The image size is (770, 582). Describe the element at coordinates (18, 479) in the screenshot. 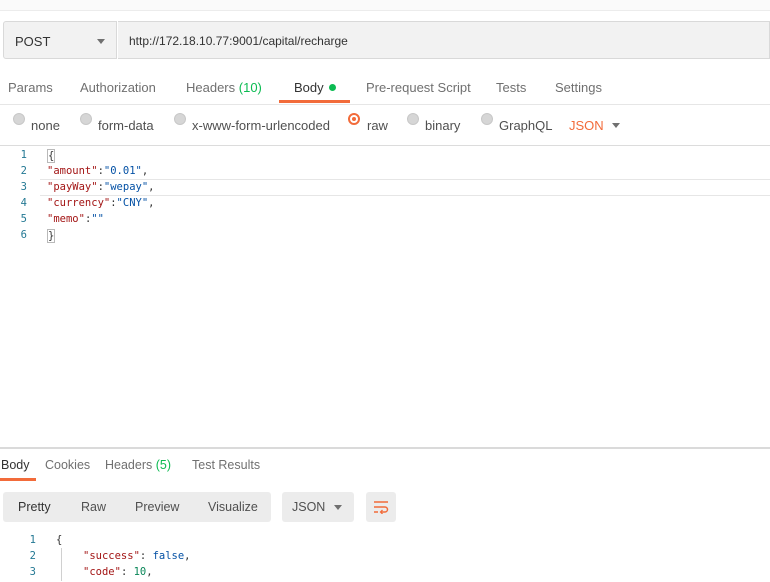

I see `active-response-tab-indicator` at that location.